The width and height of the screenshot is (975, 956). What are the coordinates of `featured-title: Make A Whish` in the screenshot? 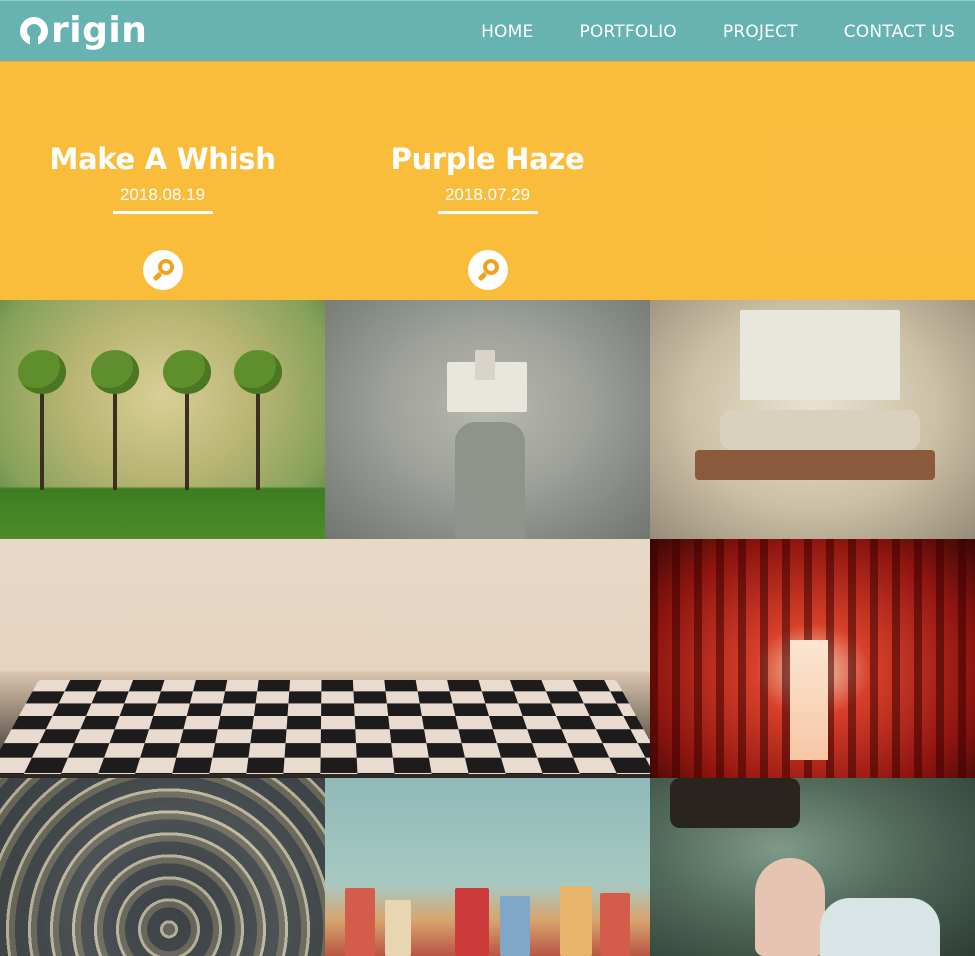 It's located at (162, 159).